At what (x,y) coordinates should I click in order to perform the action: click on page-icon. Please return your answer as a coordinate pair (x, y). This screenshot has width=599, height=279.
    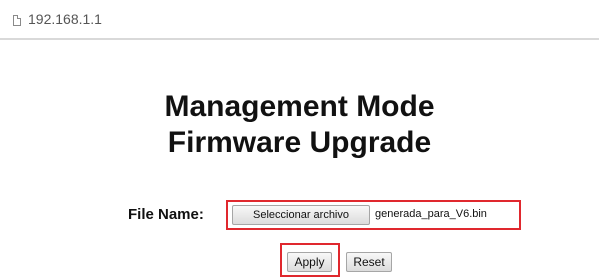
    Looking at the image, I should click on (17, 20).